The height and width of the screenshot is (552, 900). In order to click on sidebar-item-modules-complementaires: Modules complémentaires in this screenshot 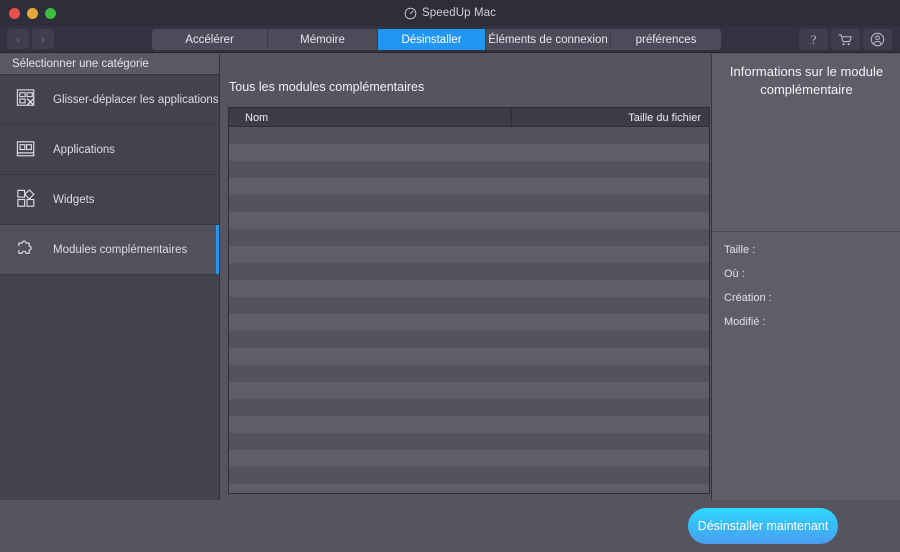, I will do `click(109, 250)`.